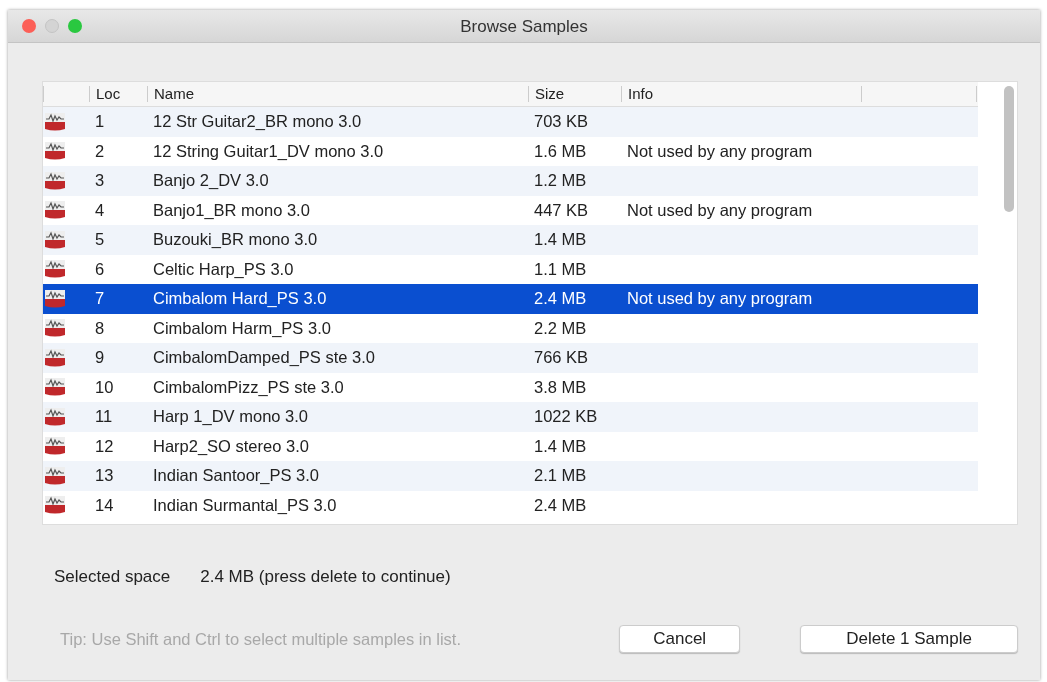 Image resolution: width=1047 pixels, height=682 pixels. I want to click on table-cell-text: CimbalomDamped_PS ste 3.0, so click(264, 358).